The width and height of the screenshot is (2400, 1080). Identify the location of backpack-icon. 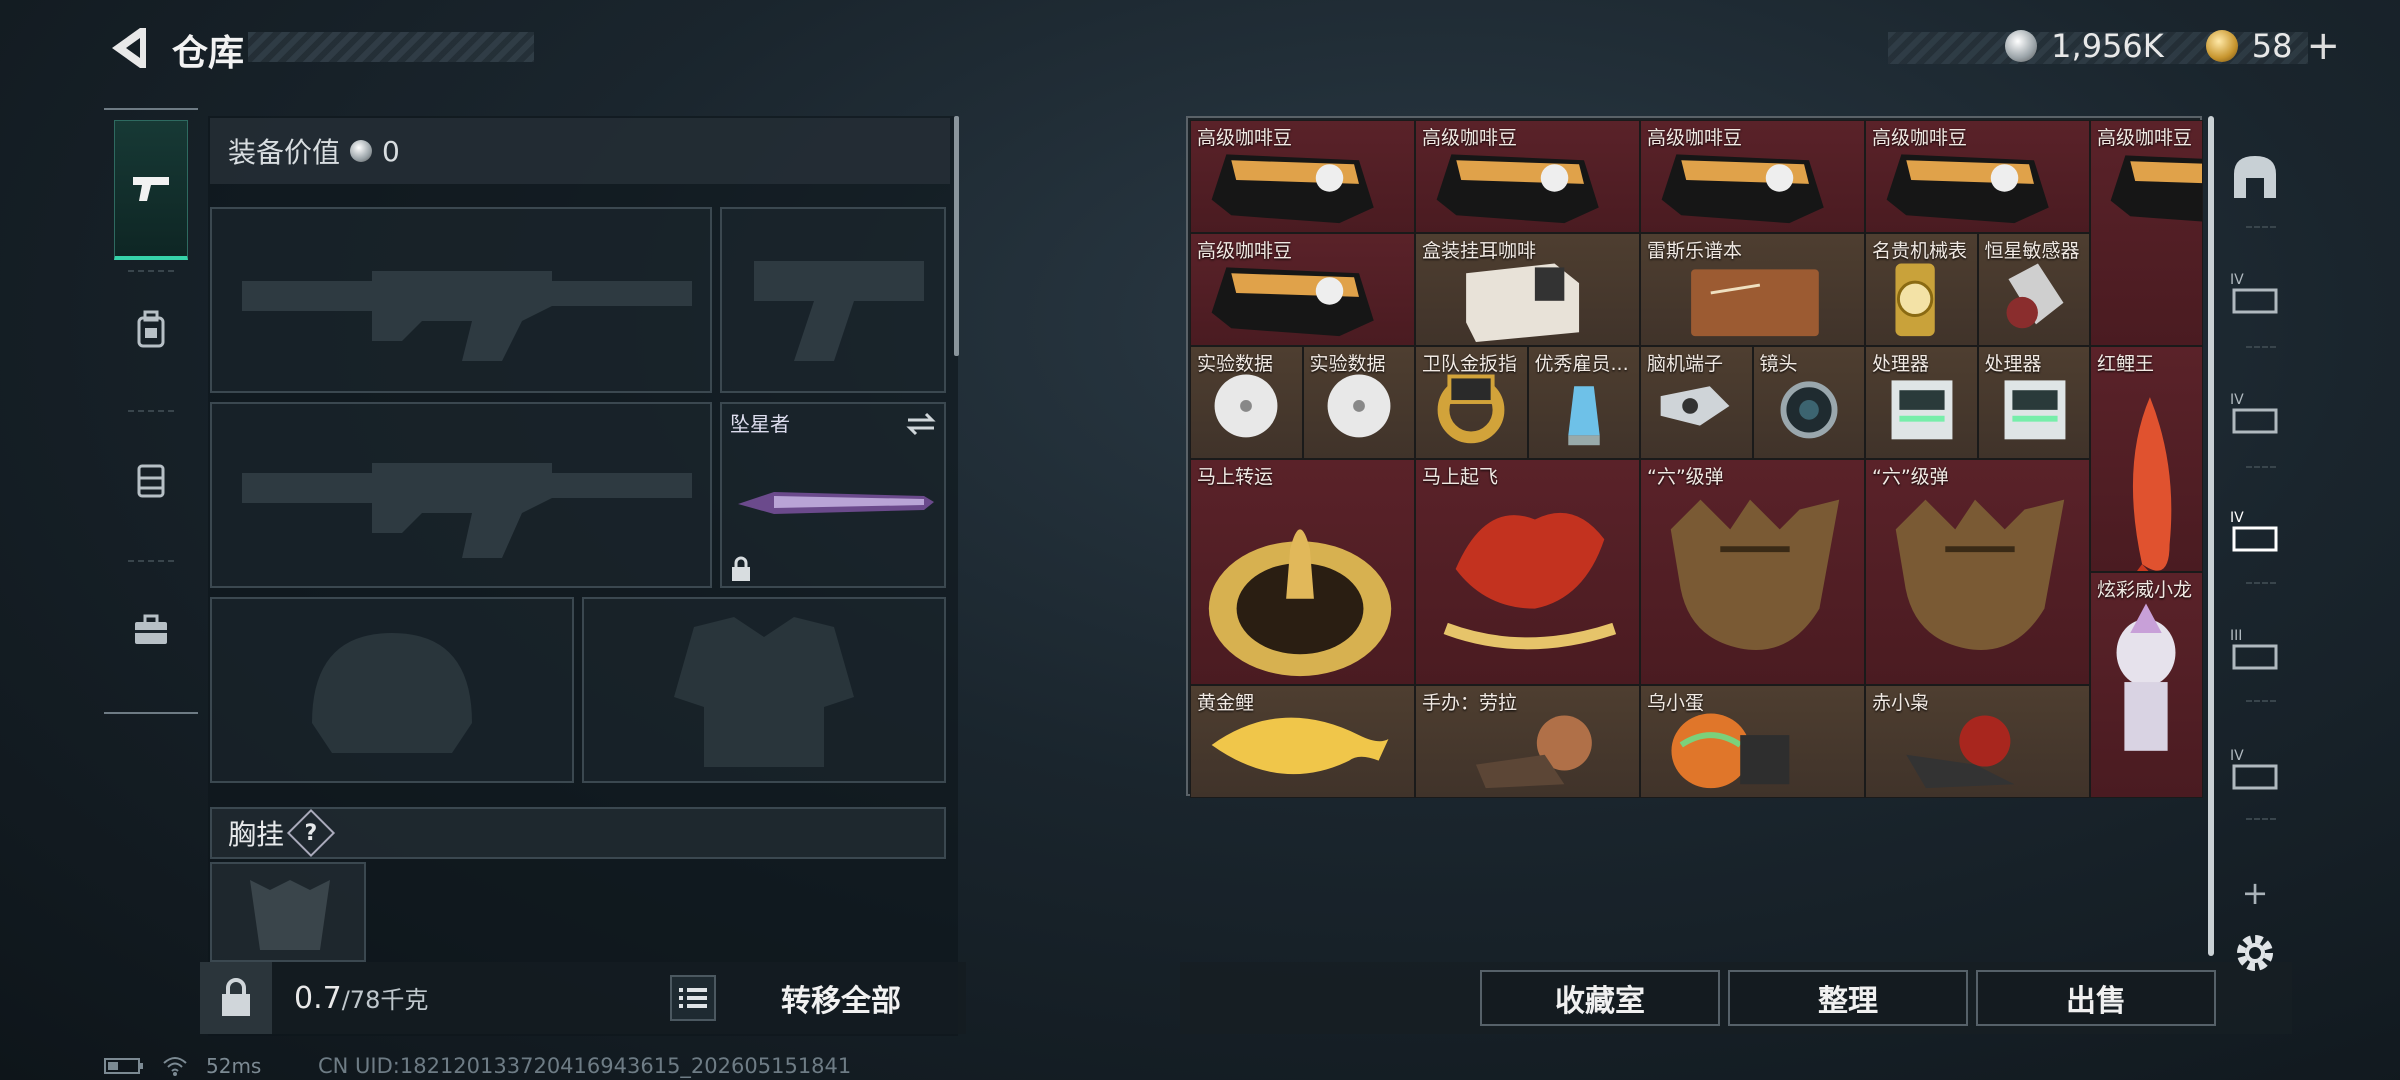
(151, 329).